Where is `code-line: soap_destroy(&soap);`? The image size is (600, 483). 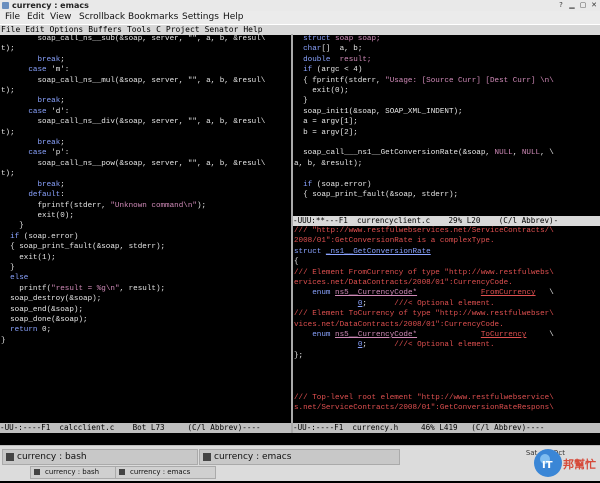
code-line: soap_destroy(&soap); is located at coordinates (146, 299).